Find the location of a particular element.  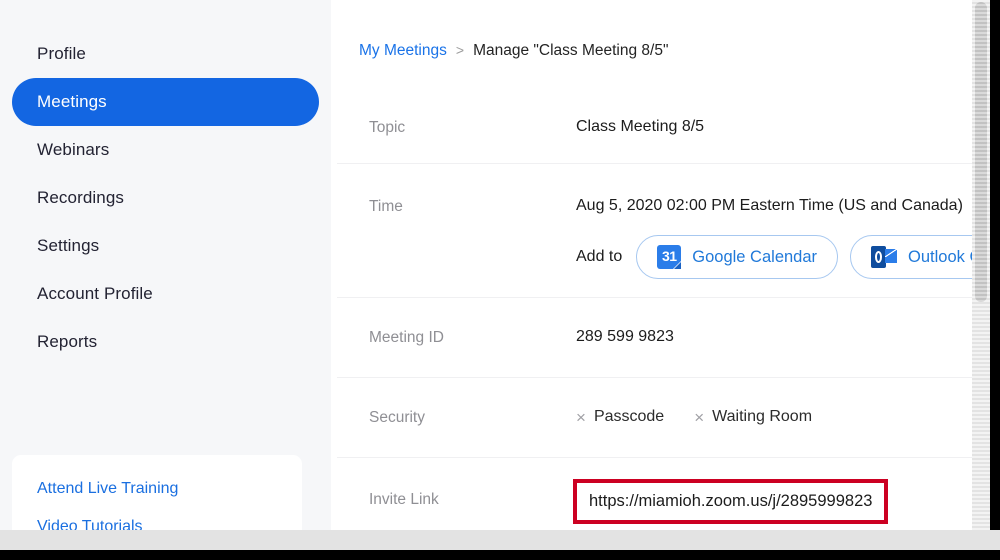

google-calendar-icon: 31 is located at coordinates (669, 257).